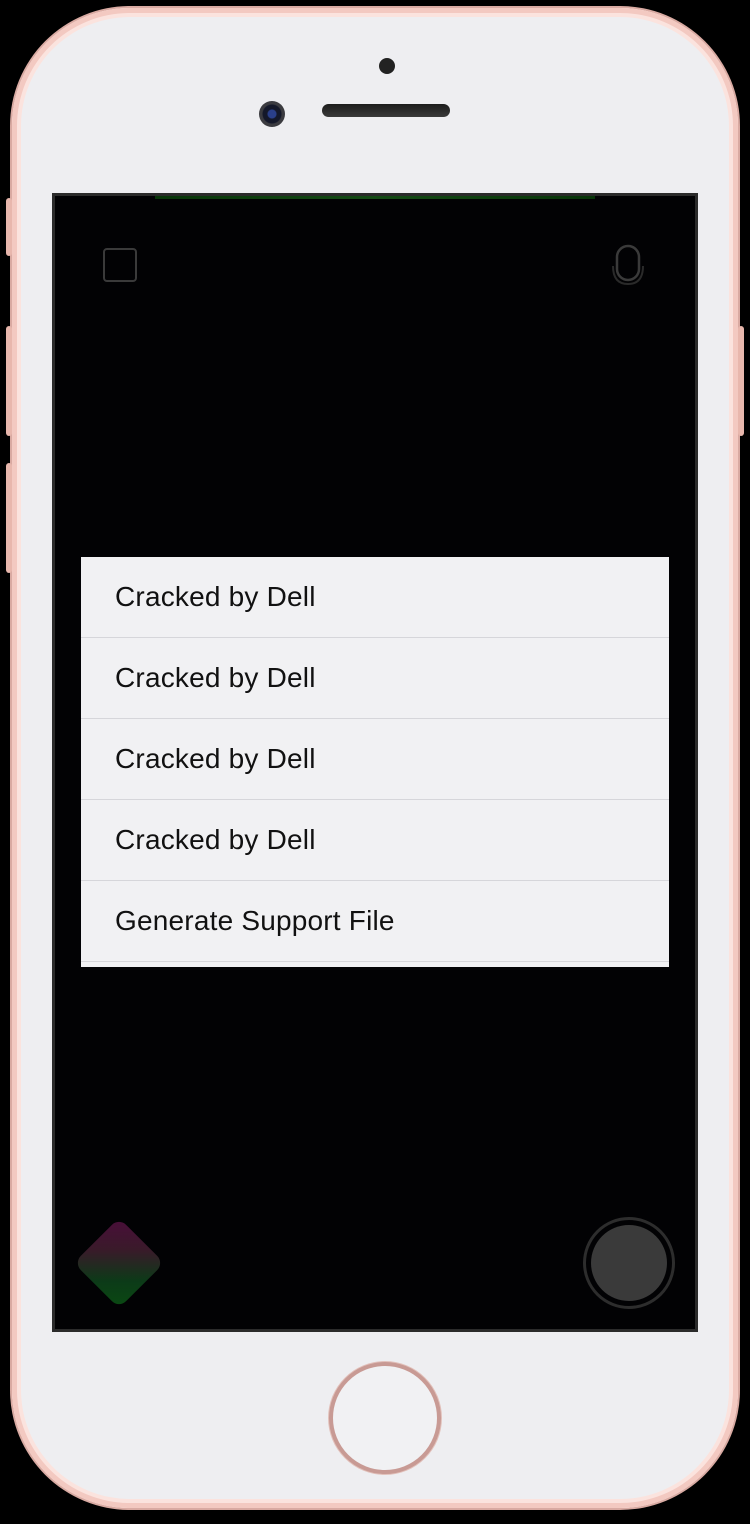 The height and width of the screenshot is (1524, 750). I want to click on menu-item-cracked-4: Cracked by Dell, so click(375, 840).